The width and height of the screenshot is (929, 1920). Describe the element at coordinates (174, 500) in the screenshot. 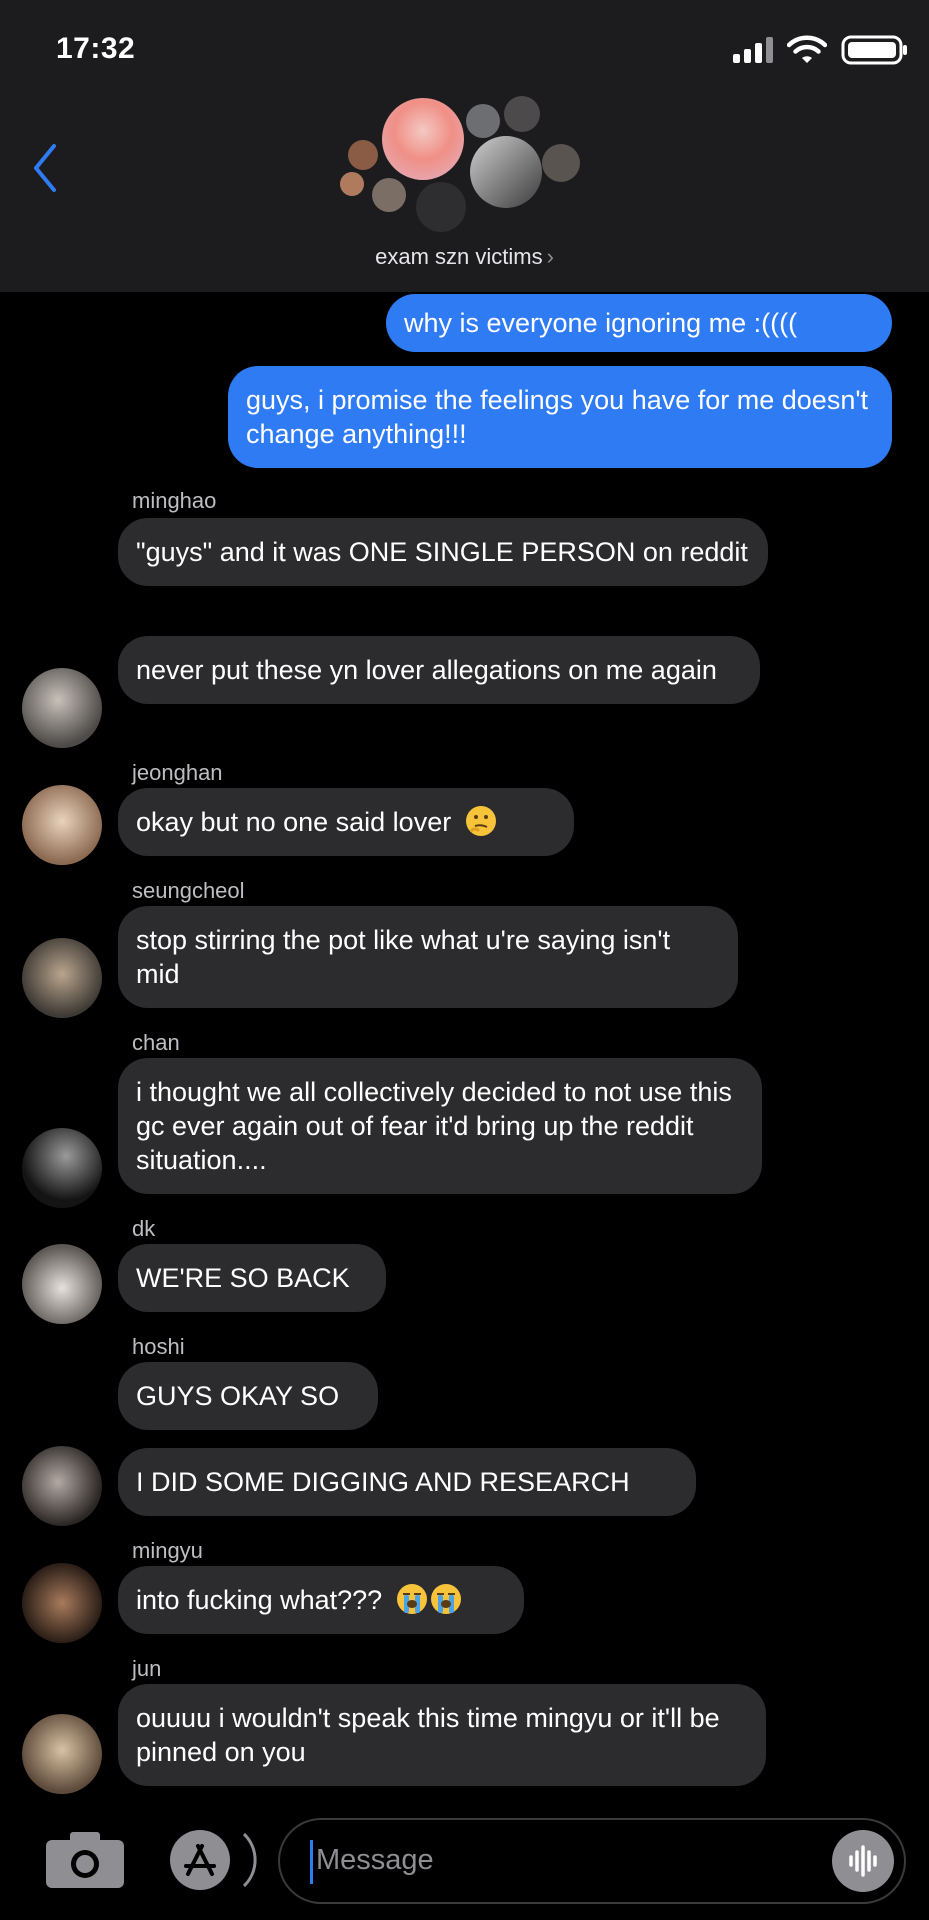

I see `sender-name: minghao` at that location.